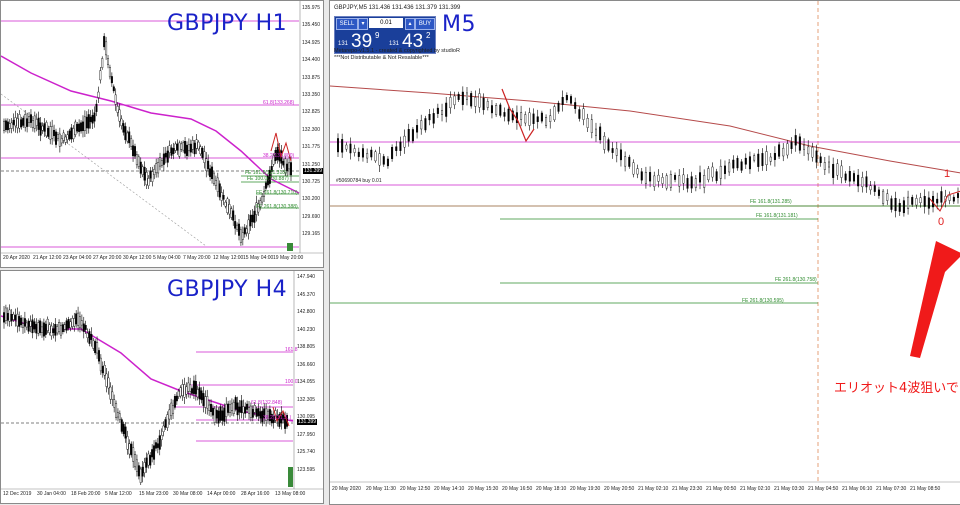 The image size is (960, 505). What do you see at coordinates (228, 258) in the screenshot?
I see `time-tick-label: 12 May 12:00` at bounding box center [228, 258].